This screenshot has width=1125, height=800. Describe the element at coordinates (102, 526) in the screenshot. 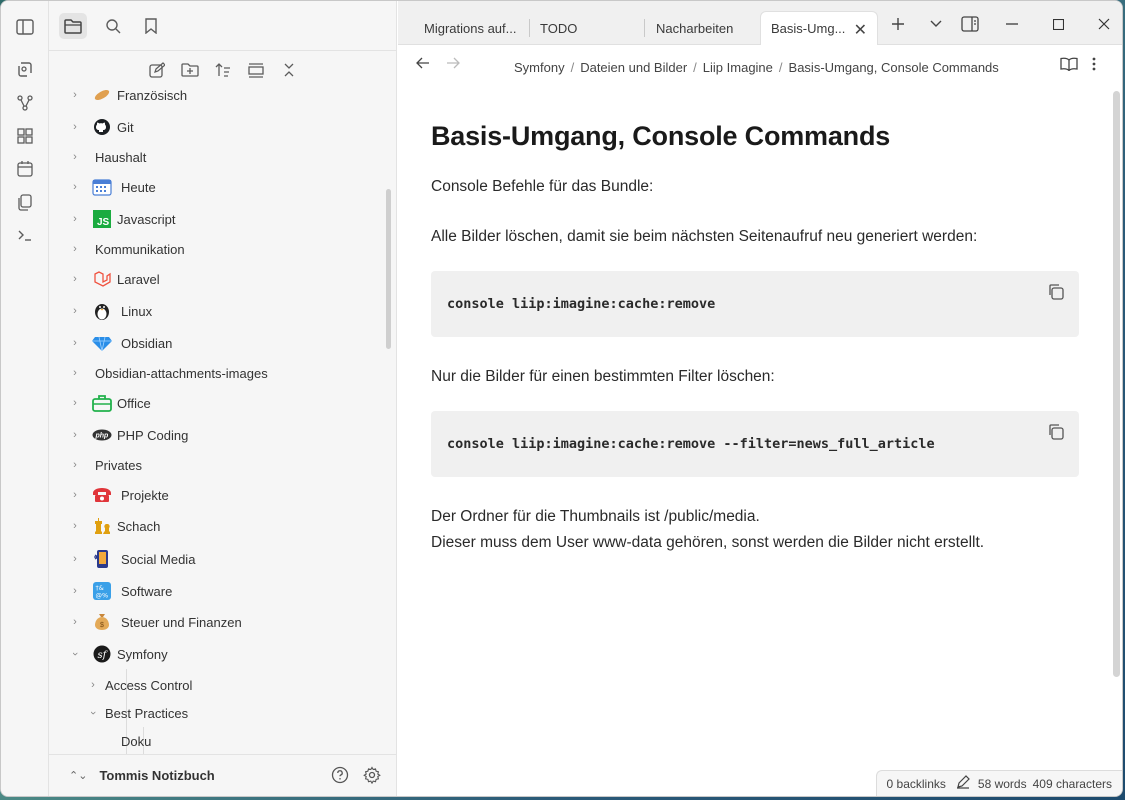

I see `chess-icon` at that location.